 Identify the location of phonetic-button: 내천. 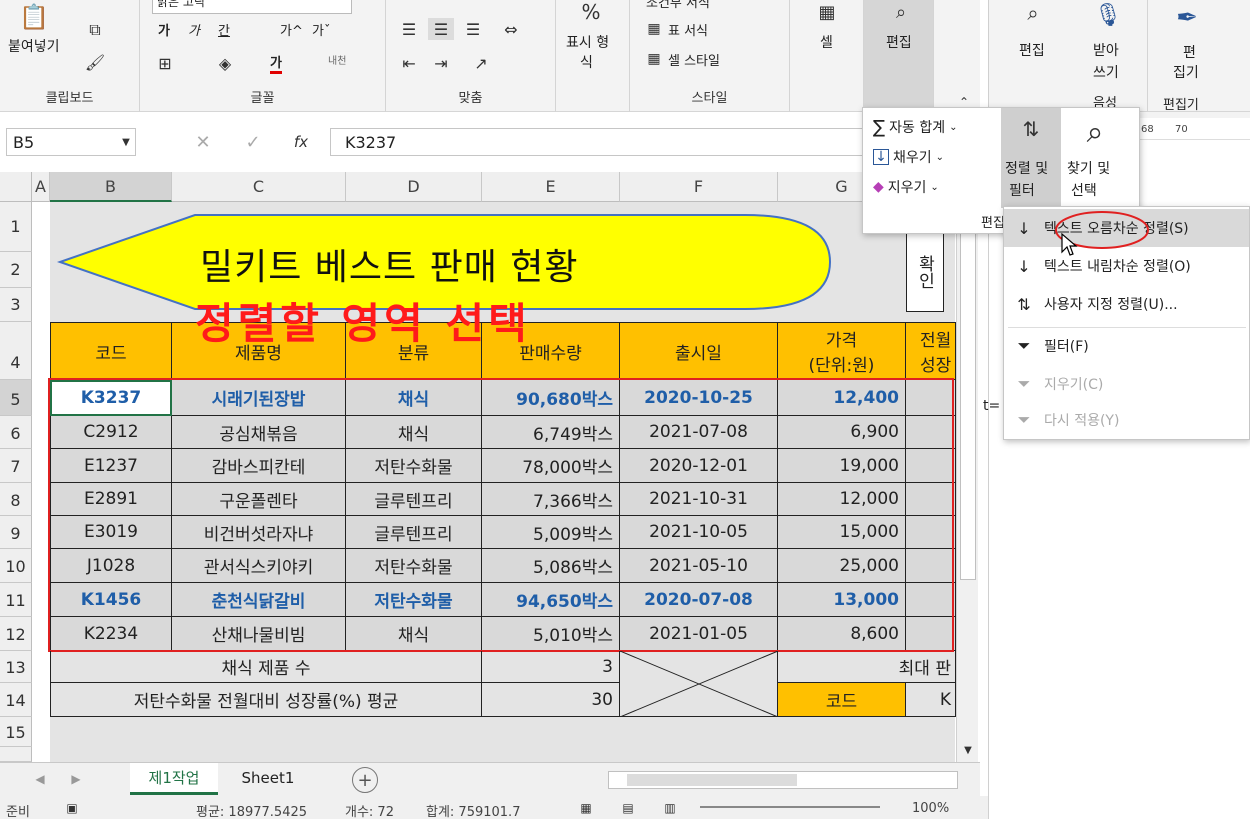
(337, 59).